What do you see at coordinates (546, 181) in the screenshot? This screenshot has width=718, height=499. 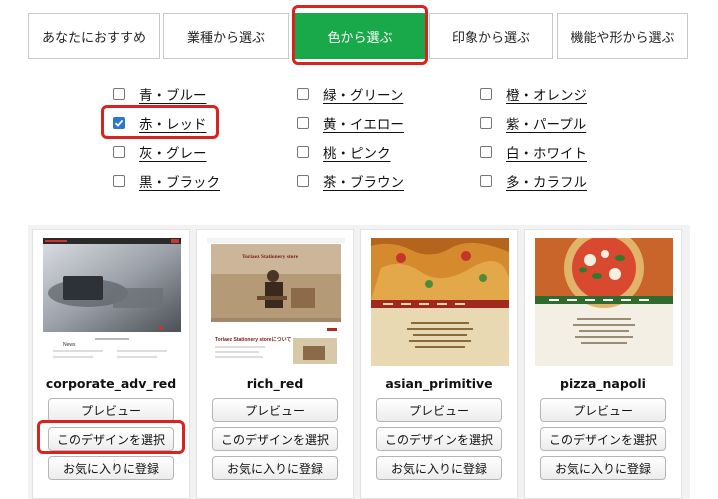 I see `color-option-label: 多・カラフル` at bounding box center [546, 181].